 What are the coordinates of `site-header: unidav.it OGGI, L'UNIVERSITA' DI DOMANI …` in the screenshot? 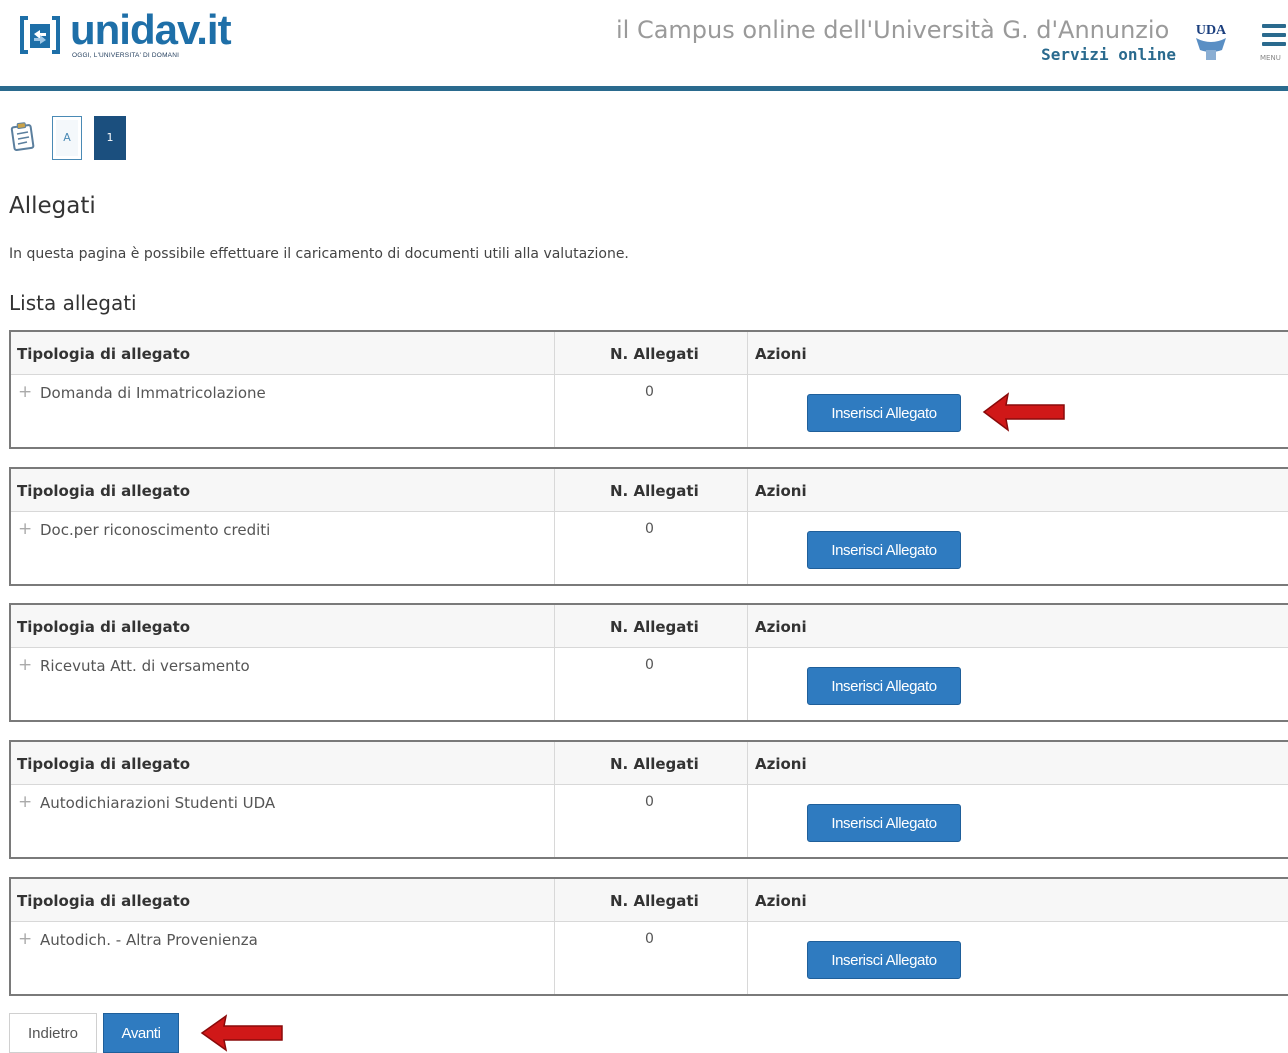 It's located at (644, 43).